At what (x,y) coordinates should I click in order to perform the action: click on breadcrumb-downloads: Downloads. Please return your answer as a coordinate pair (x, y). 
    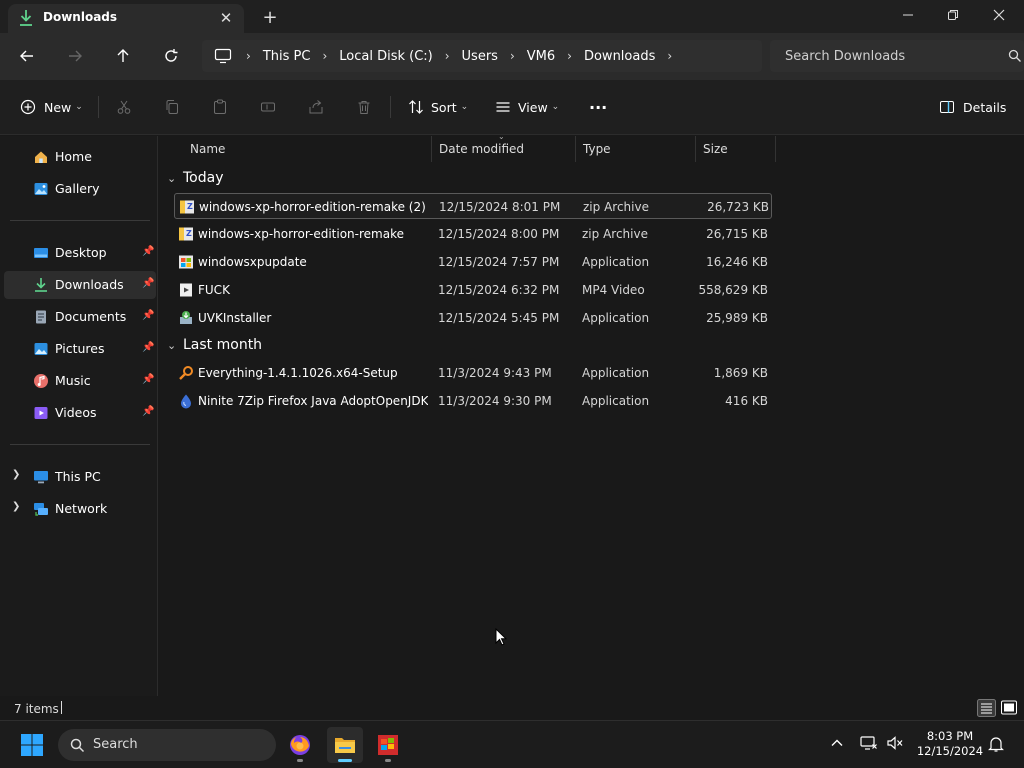
    Looking at the image, I should click on (619, 56).